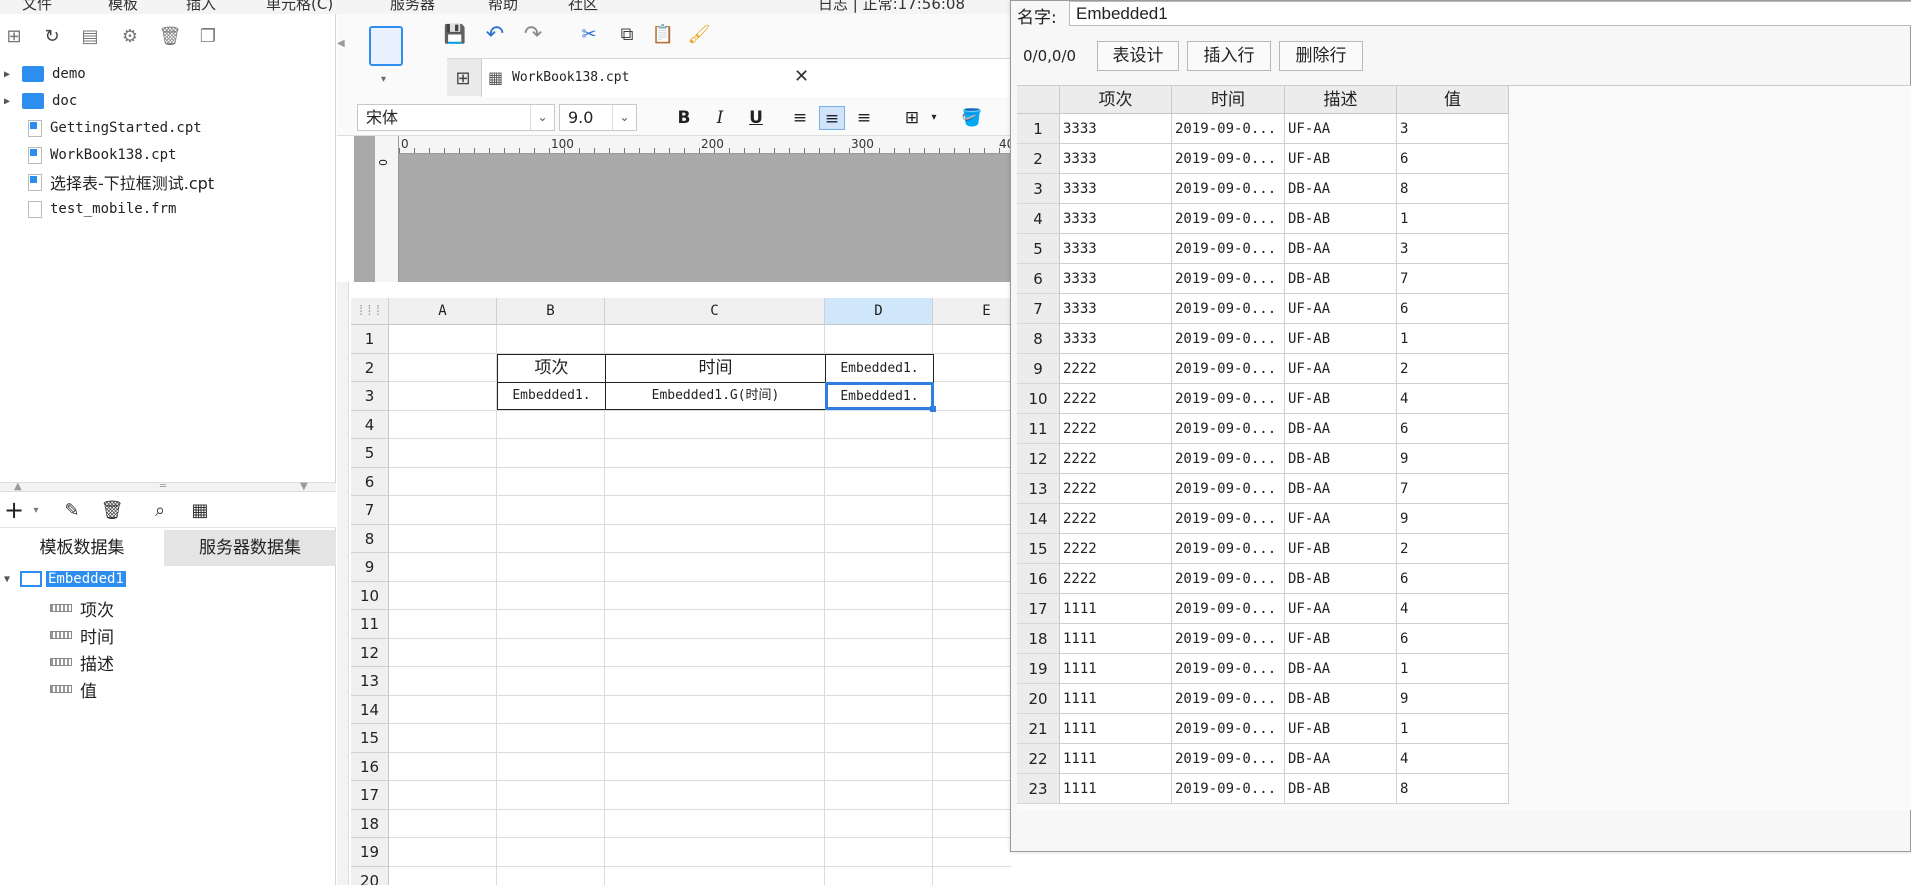 This screenshot has width=1911, height=885. What do you see at coordinates (1453, 369) in the screenshot?
I see `grid-cell: 2` at bounding box center [1453, 369].